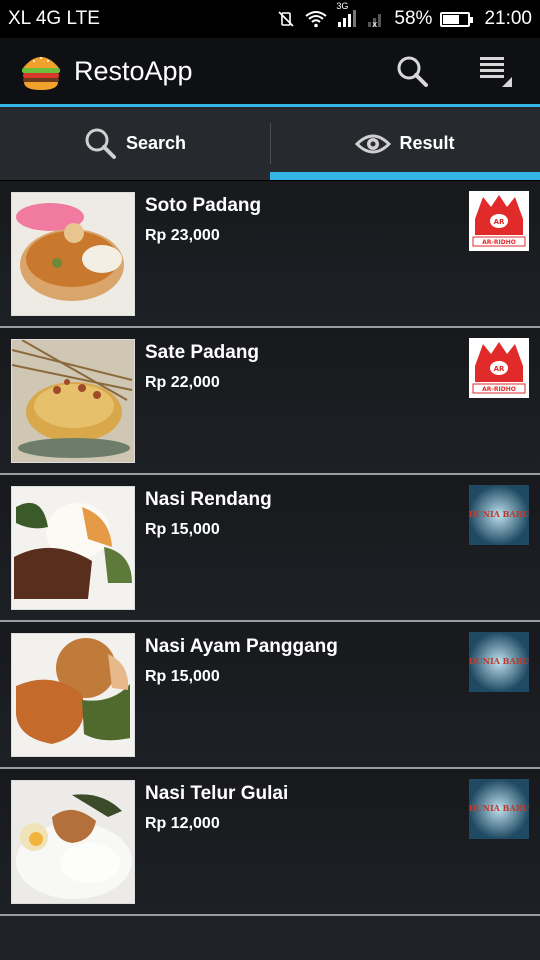 This screenshot has height=960, width=540. What do you see at coordinates (156, 143) in the screenshot?
I see `tab-search-label: Search` at bounding box center [156, 143].